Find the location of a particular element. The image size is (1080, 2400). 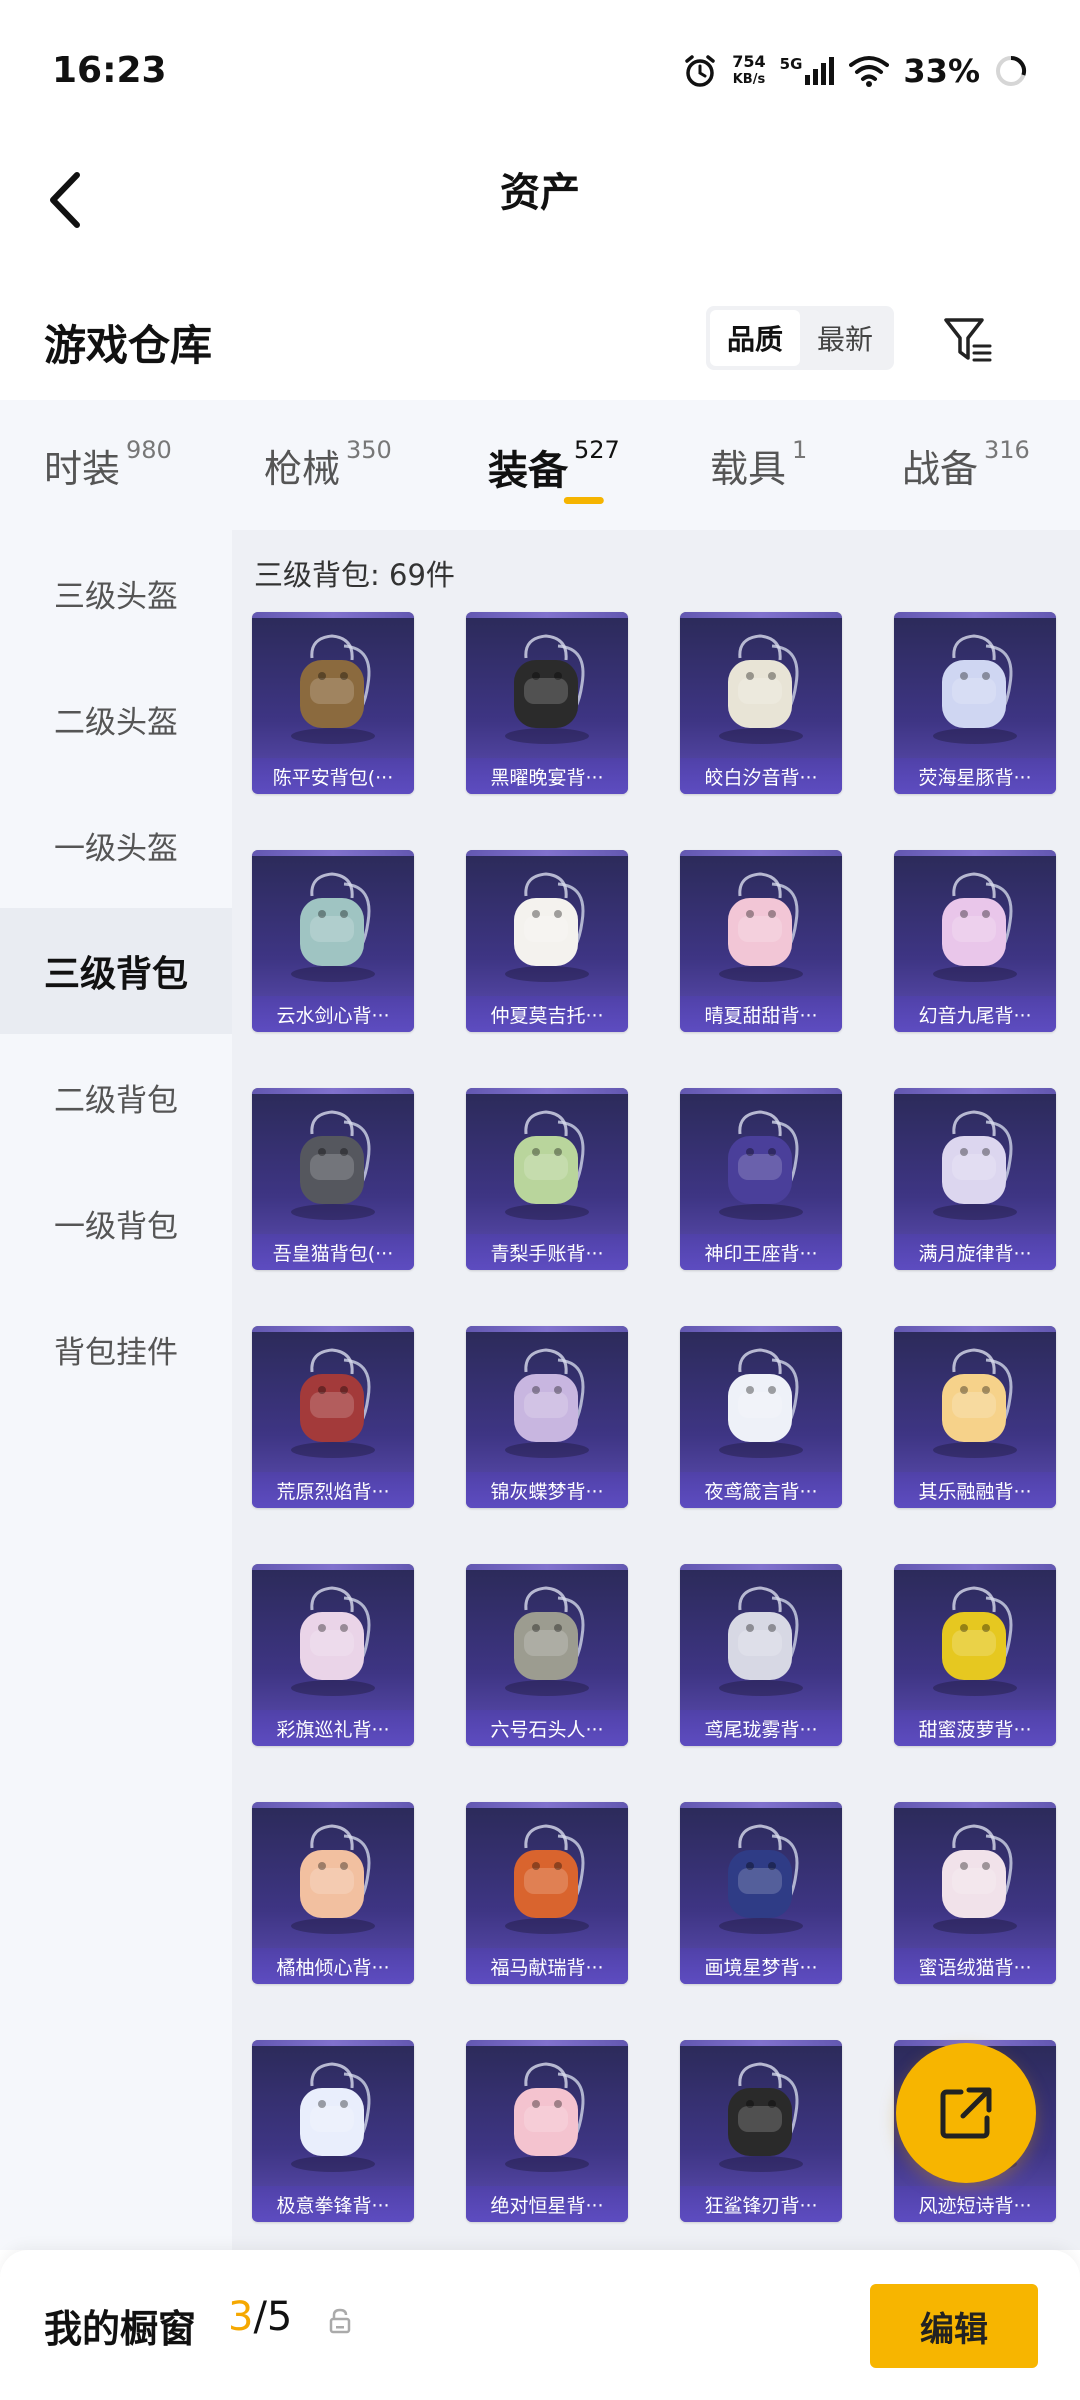

tab-label: 装备 is located at coordinates (528, 471).